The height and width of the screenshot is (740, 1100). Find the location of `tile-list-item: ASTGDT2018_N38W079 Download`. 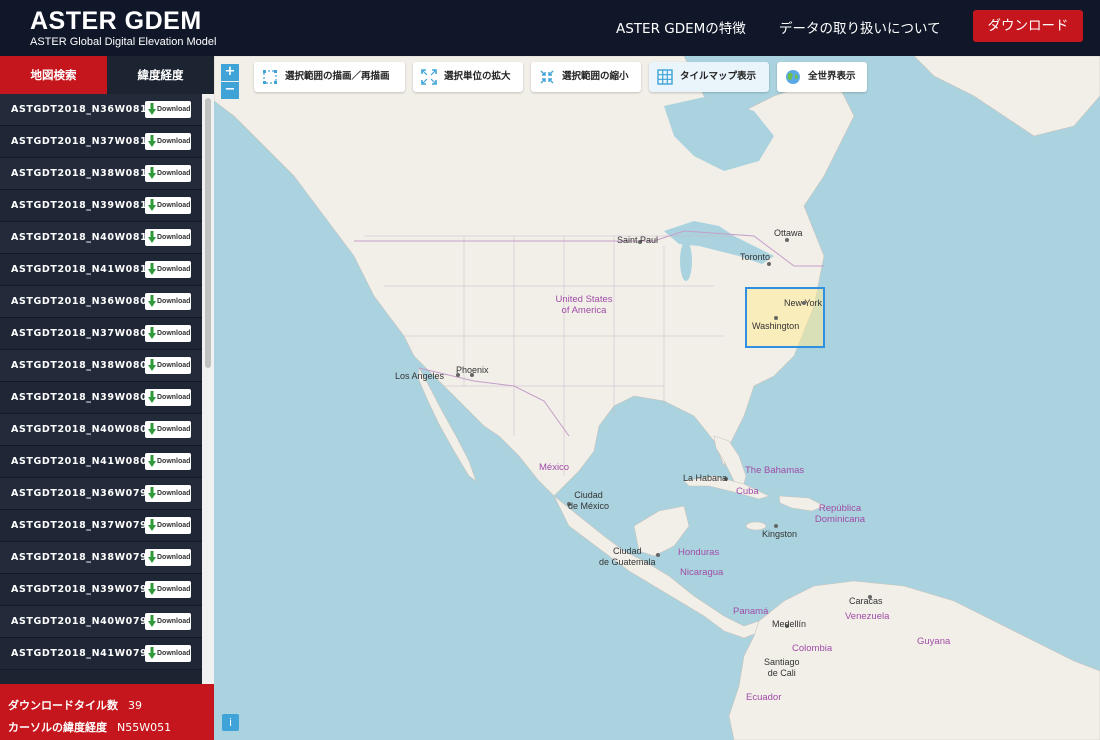

tile-list-item: ASTGDT2018_N38W079 Download is located at coordinates (101, 558).